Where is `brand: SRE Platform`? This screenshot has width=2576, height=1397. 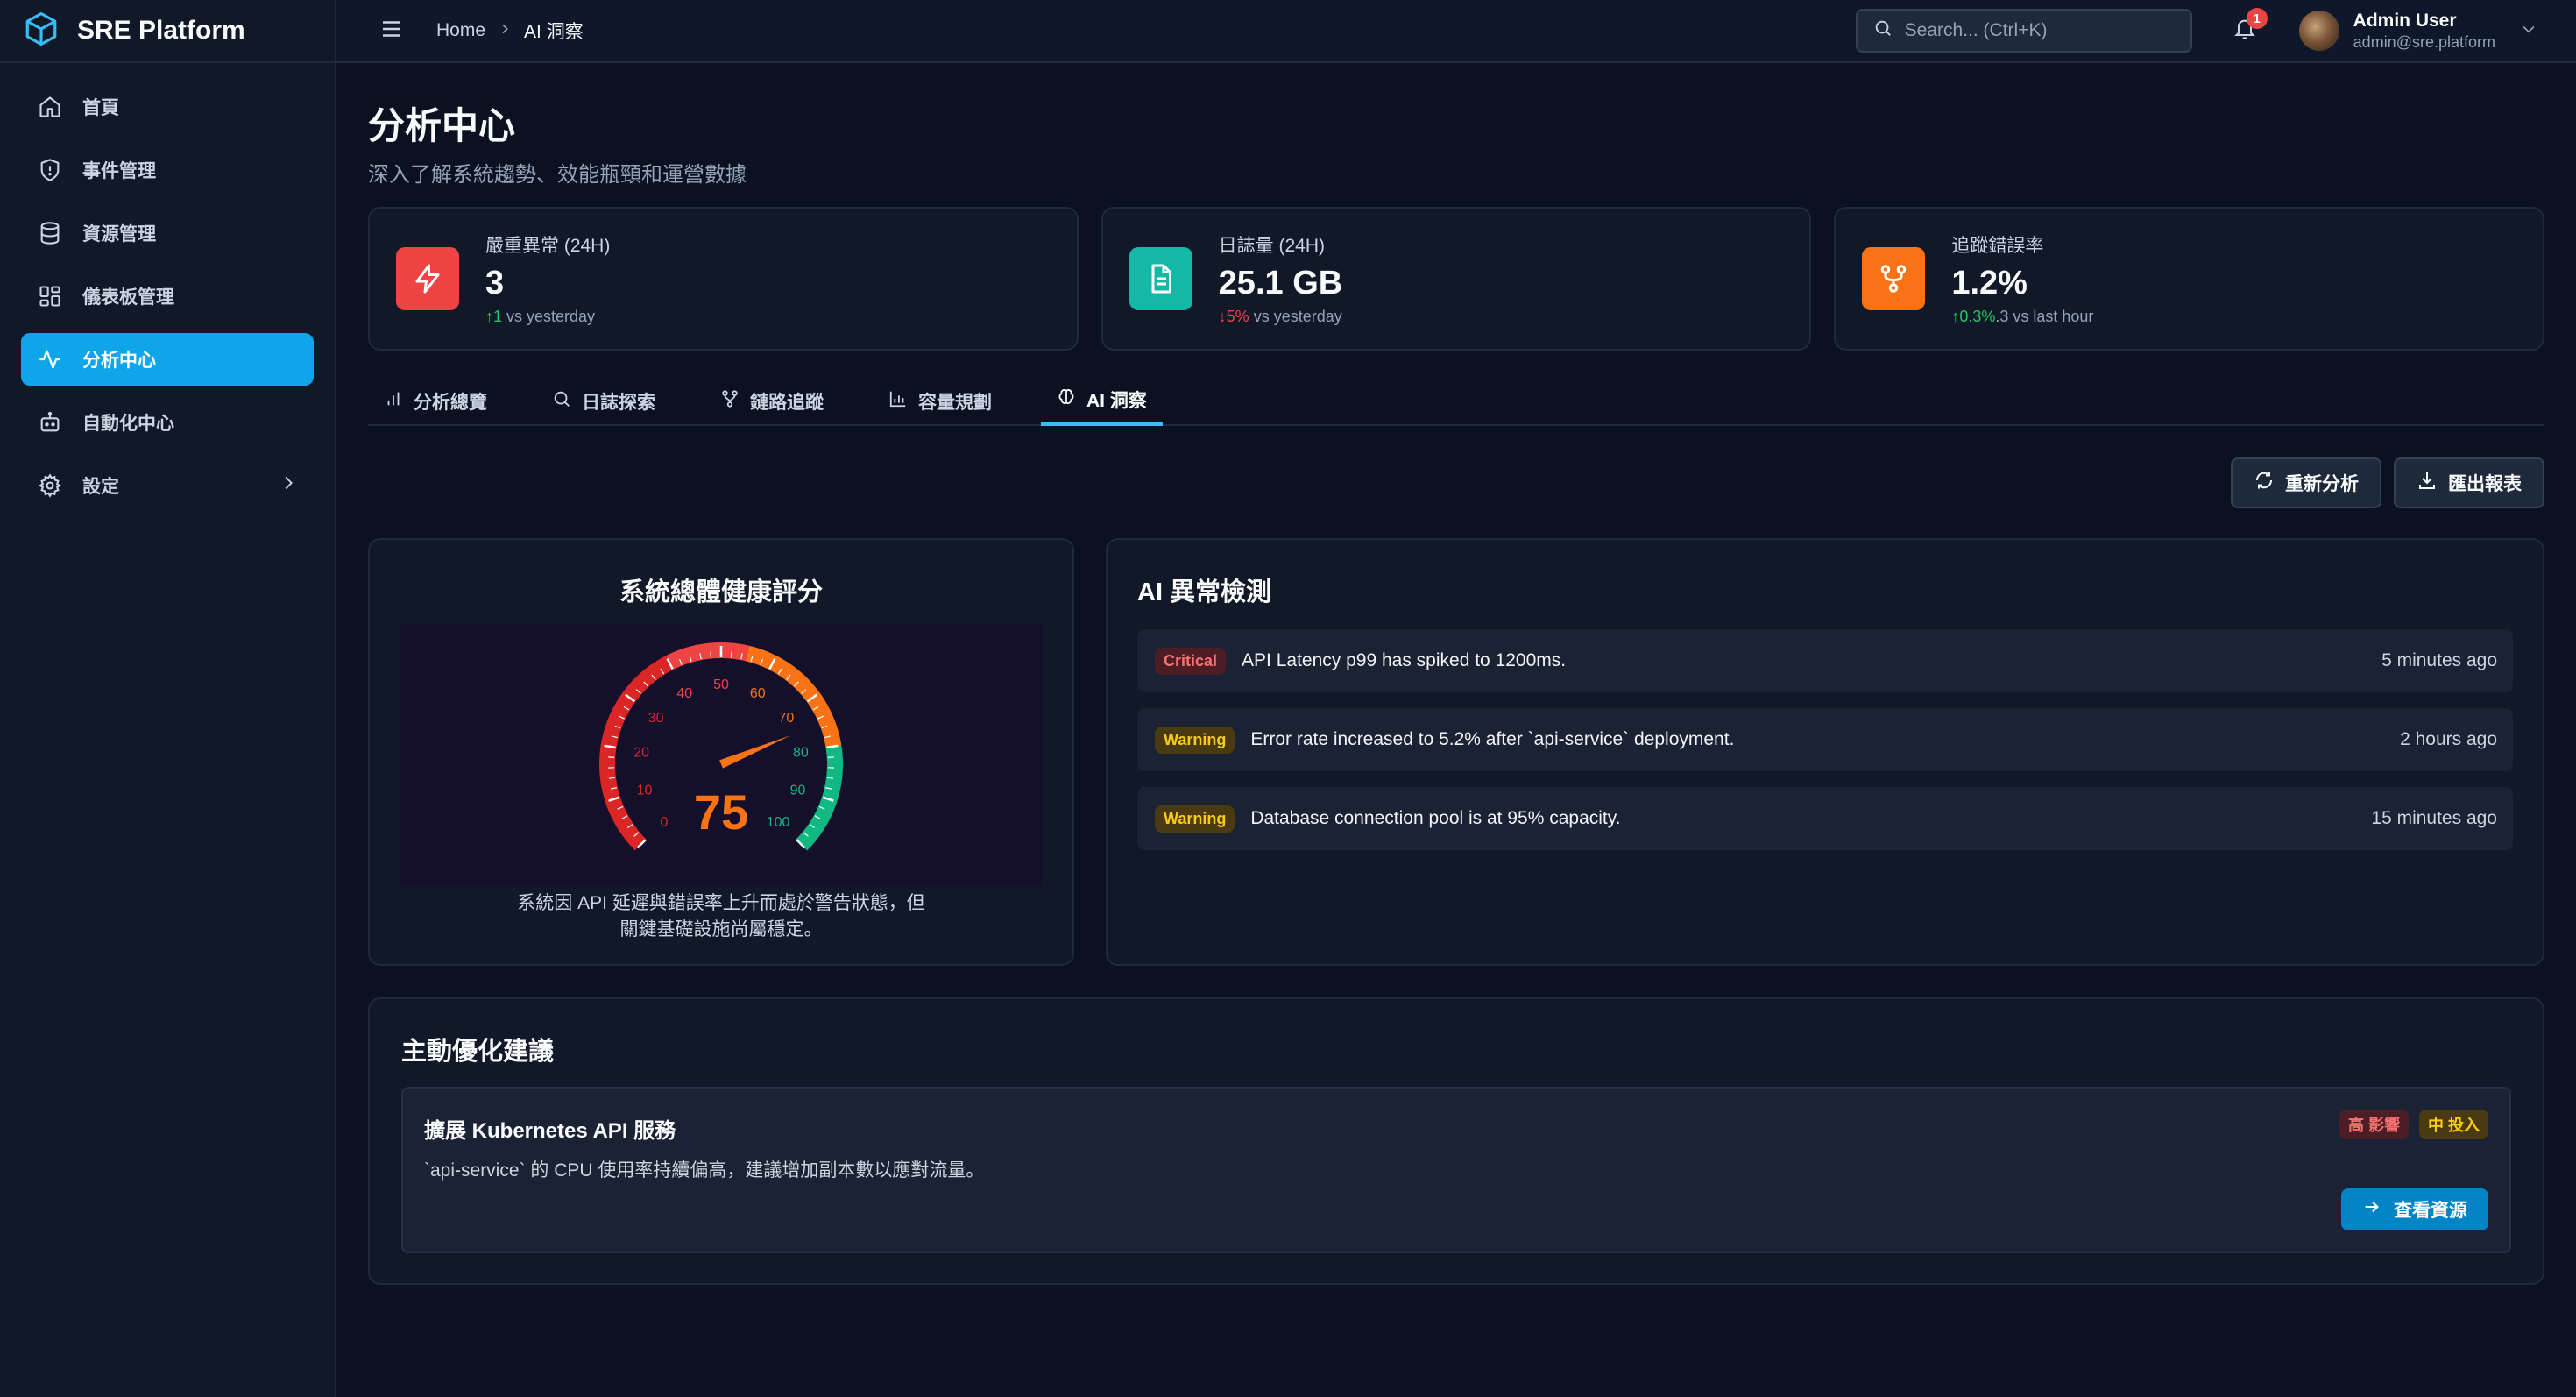 brand: SRE Platform is located at coordinates (167, 31).